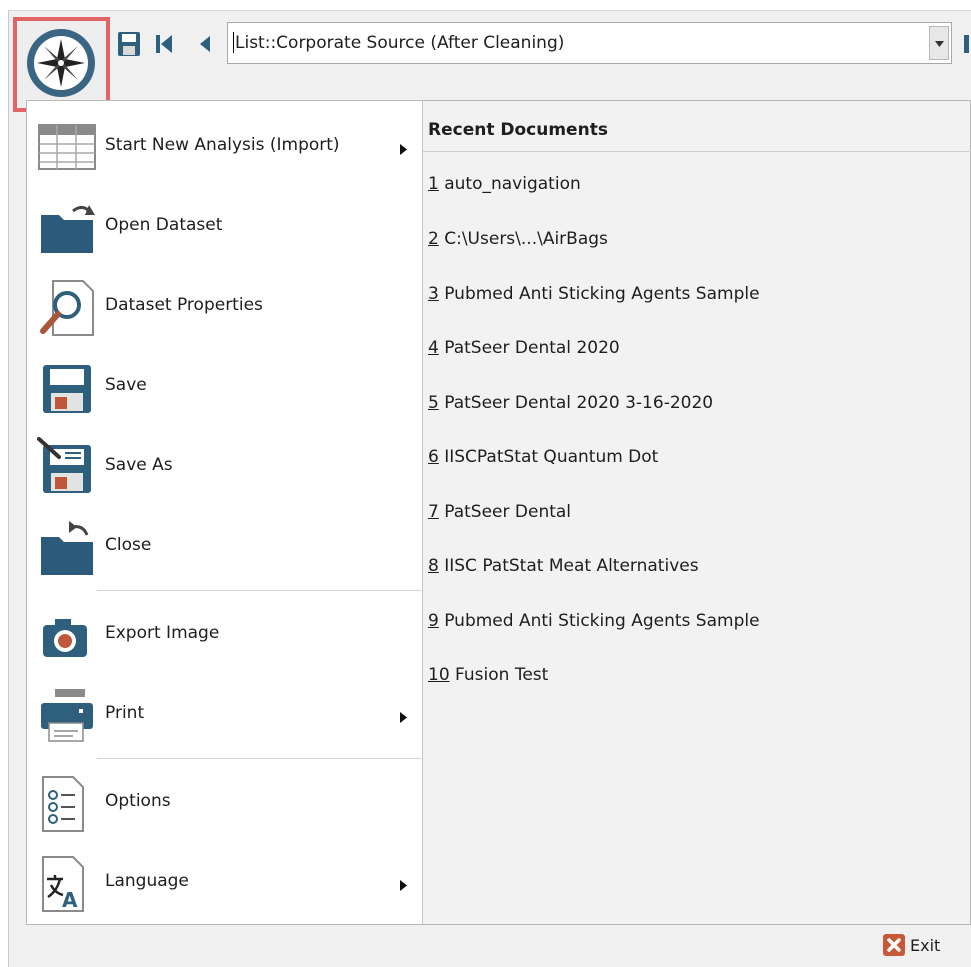  Describe the element at coordinates (518, 130) in the screenshot. I see `recent-documents-header: Recent Documents` at that location.